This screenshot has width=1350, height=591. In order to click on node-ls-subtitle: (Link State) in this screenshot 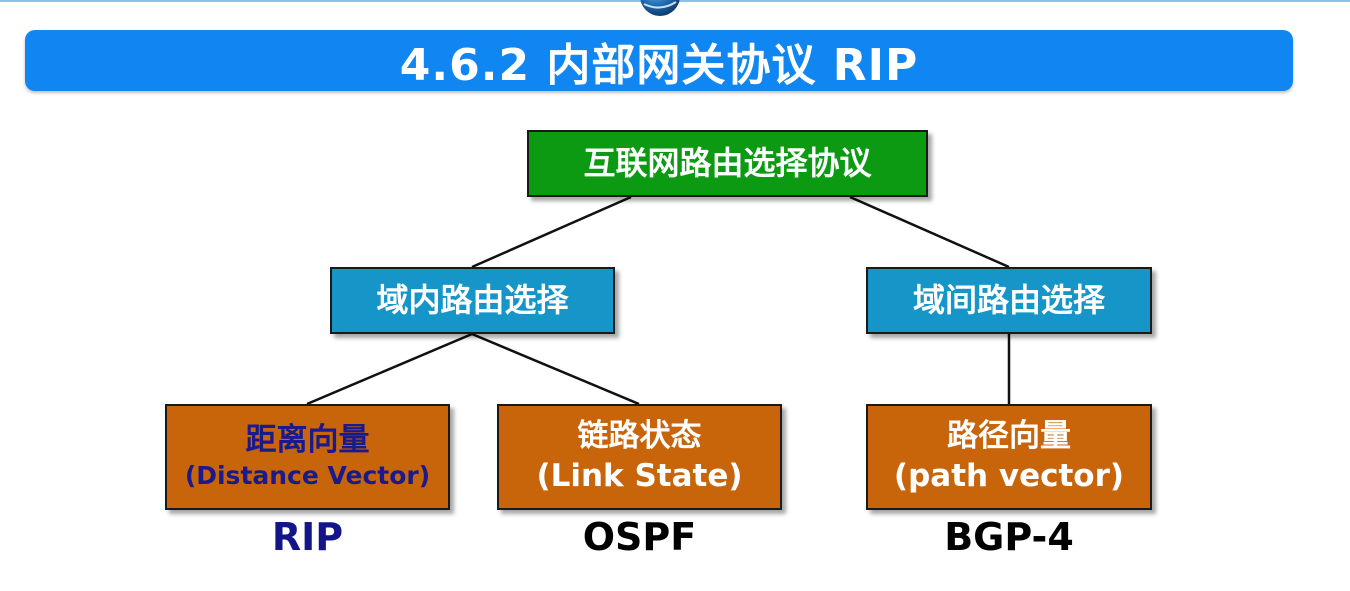, I will do `click(639, 476)`.